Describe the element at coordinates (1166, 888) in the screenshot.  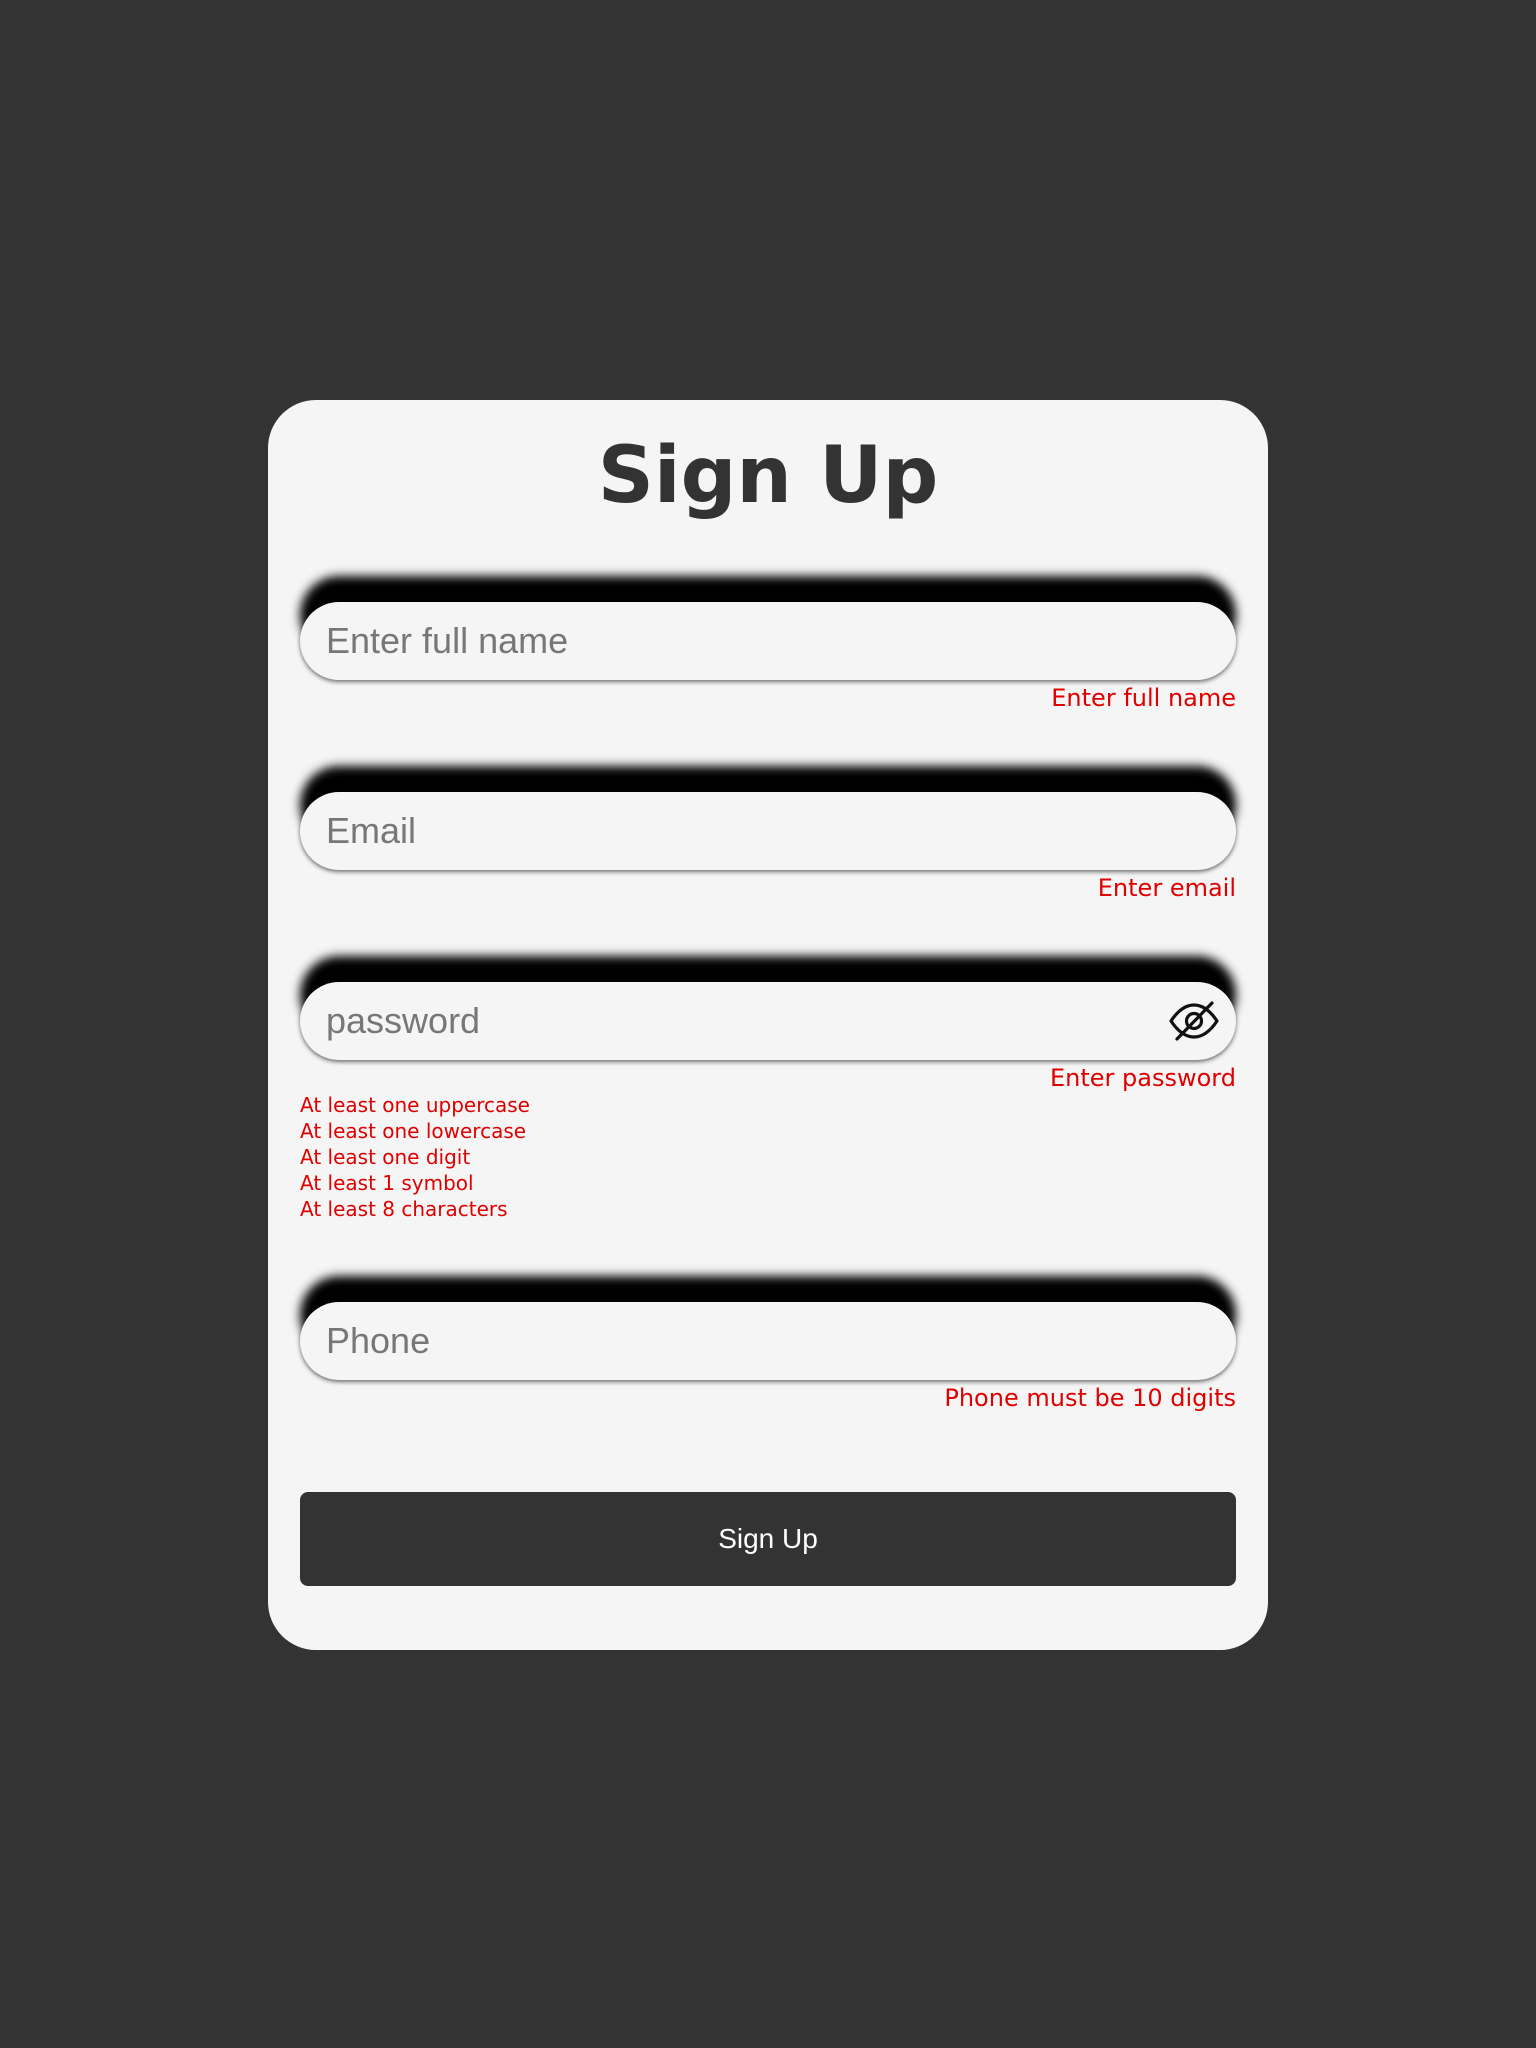
I see `email-error: Enter email` at that location.